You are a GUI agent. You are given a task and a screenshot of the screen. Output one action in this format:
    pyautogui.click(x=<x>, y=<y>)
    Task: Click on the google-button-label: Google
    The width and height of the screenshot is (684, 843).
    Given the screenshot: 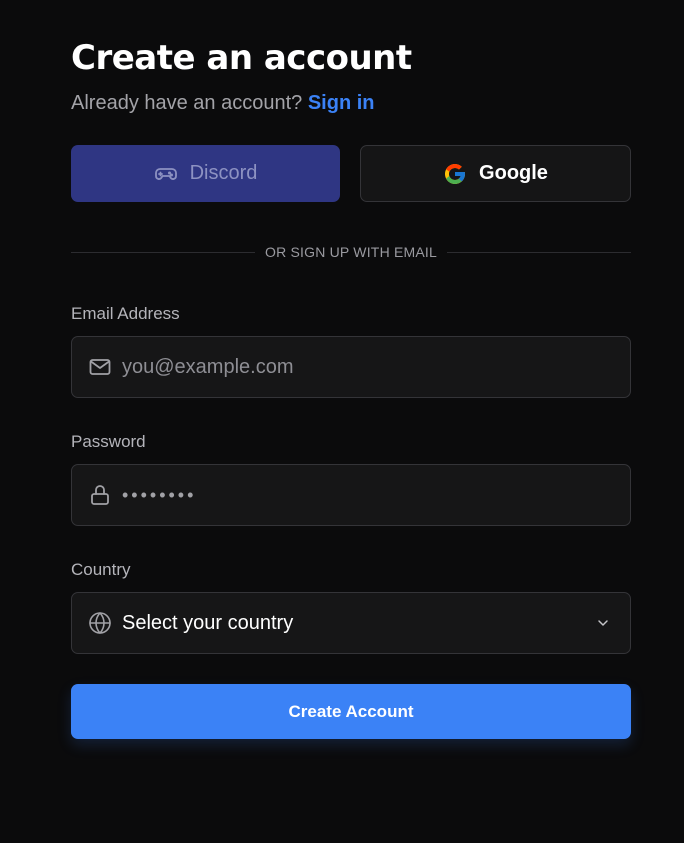 What is the action you would take?
    pyautogui.click(x=513, y=173)
    